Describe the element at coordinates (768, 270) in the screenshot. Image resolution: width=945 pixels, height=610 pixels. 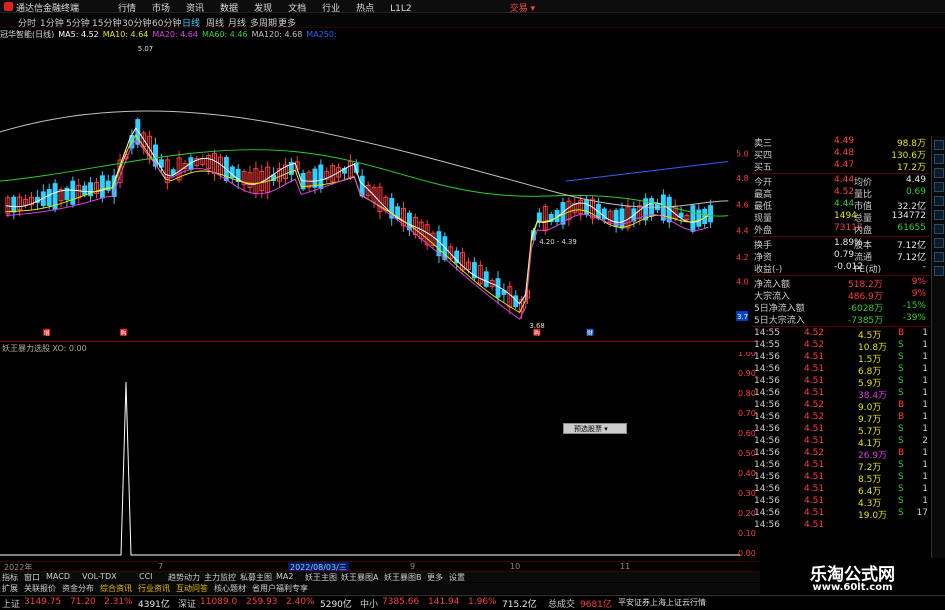
I see `stat-label: 收益(-)` at that location.